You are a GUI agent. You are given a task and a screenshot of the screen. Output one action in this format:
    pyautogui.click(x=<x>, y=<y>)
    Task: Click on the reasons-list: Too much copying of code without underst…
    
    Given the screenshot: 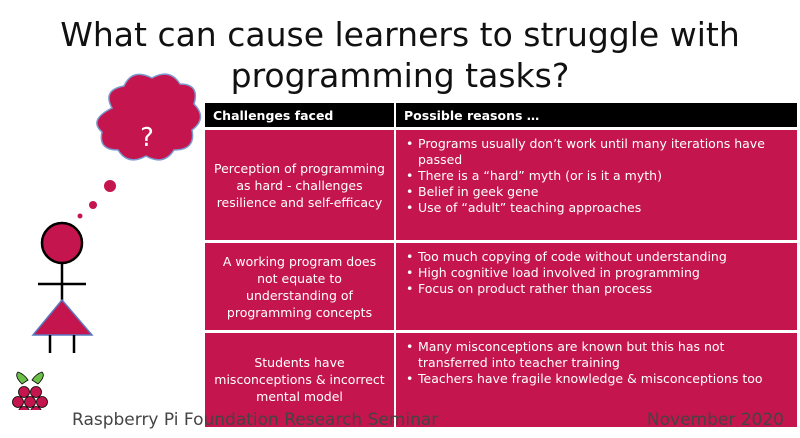 What is the action you would take?
    pyautogui.click(x=596, y=273)
    